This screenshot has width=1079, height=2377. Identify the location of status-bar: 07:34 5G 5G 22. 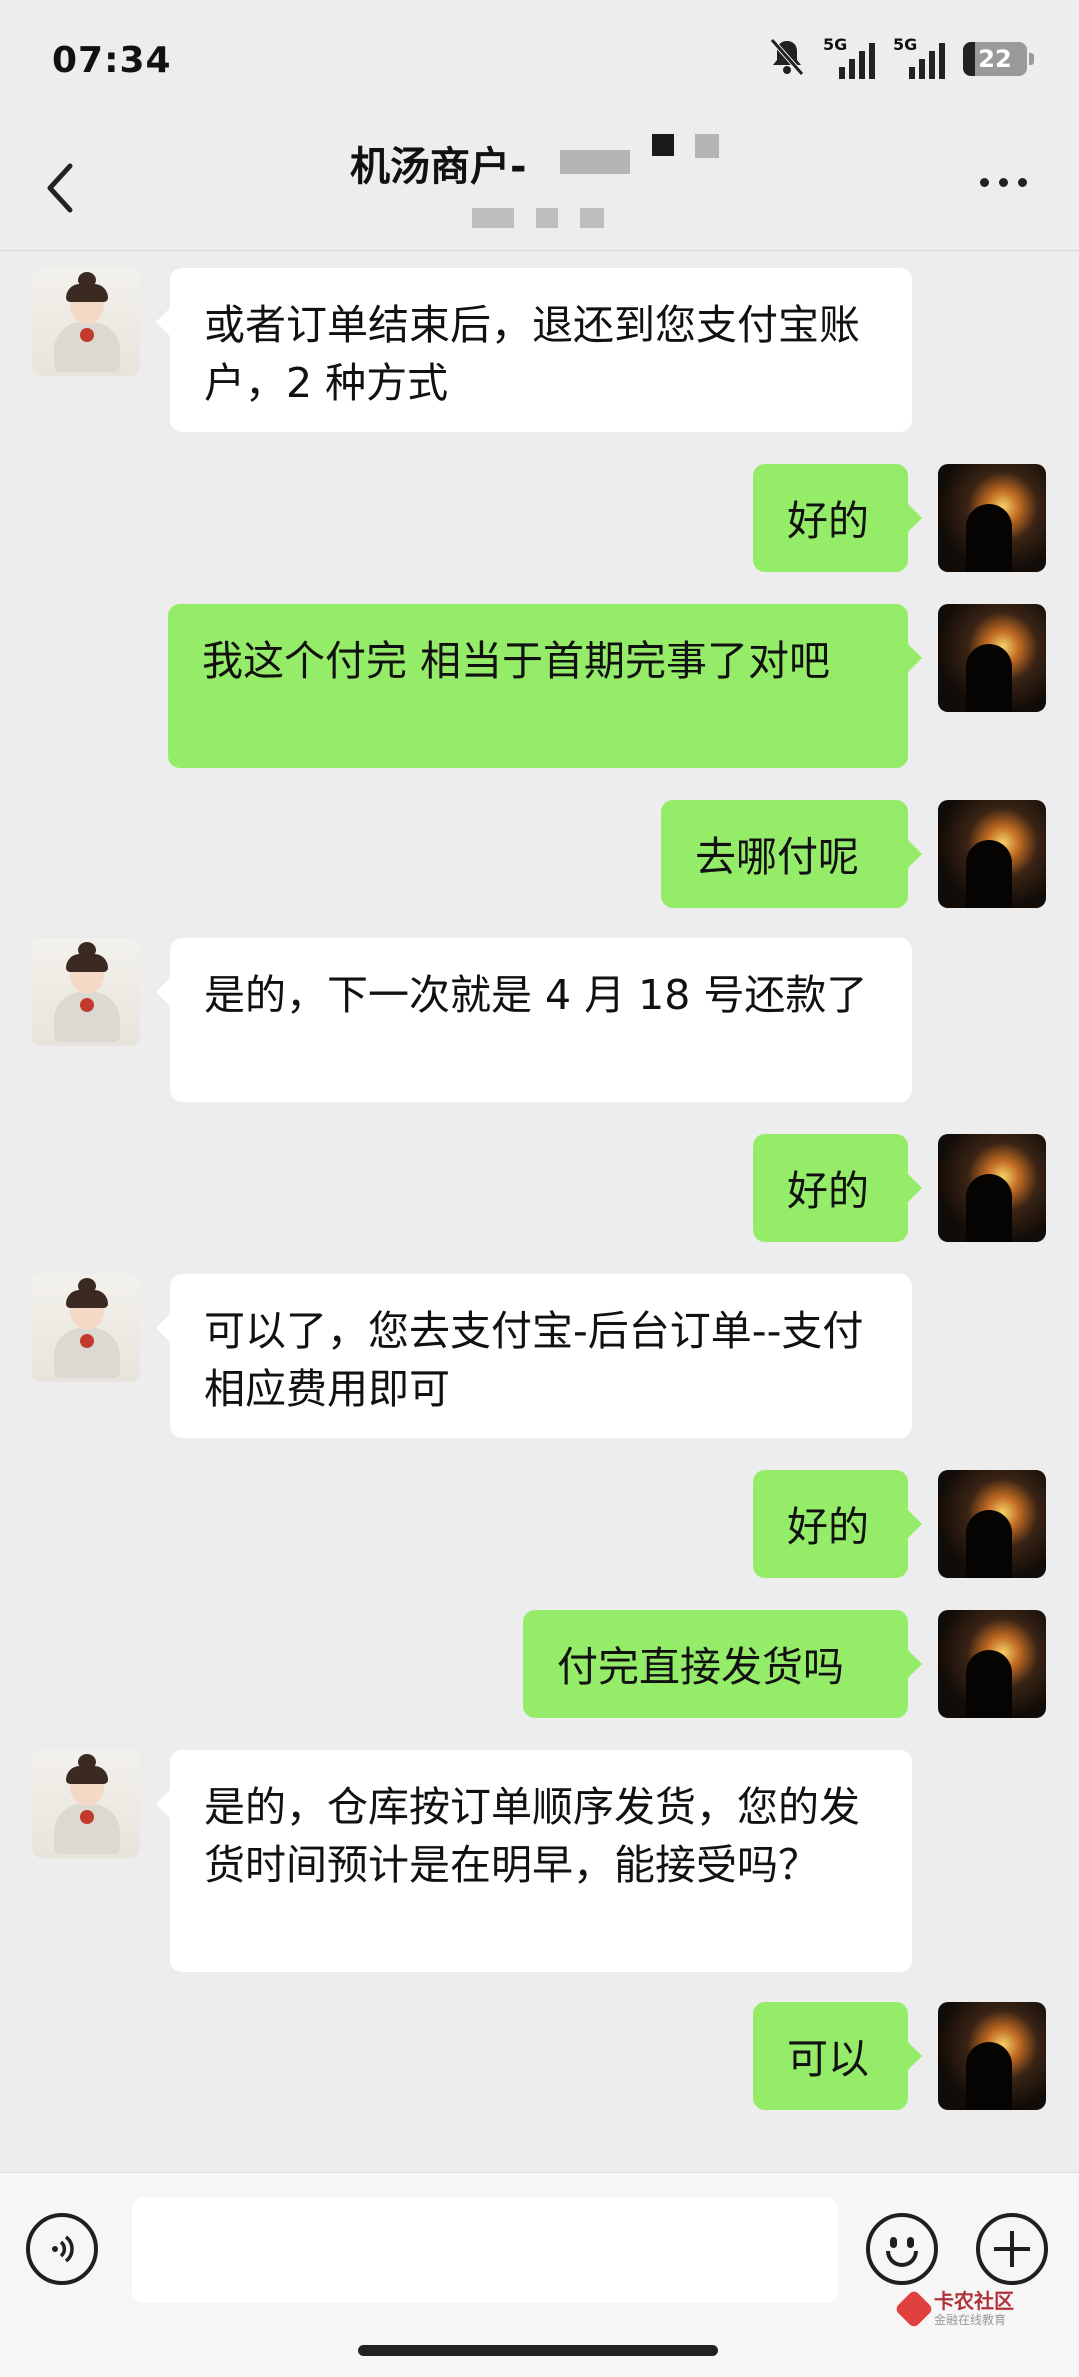
(539, 60).